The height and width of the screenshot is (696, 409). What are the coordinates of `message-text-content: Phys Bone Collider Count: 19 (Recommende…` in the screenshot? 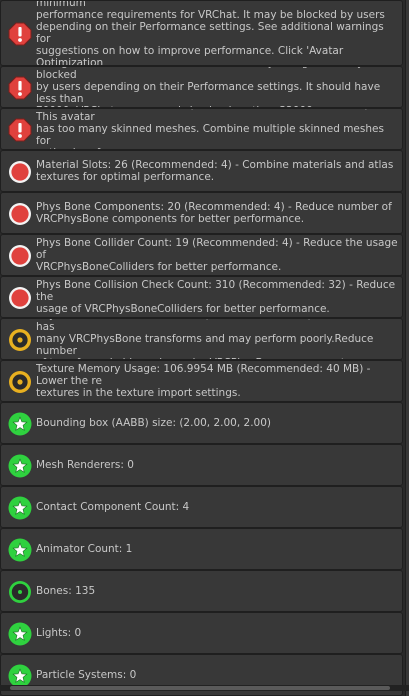 It's located at (217, 255).